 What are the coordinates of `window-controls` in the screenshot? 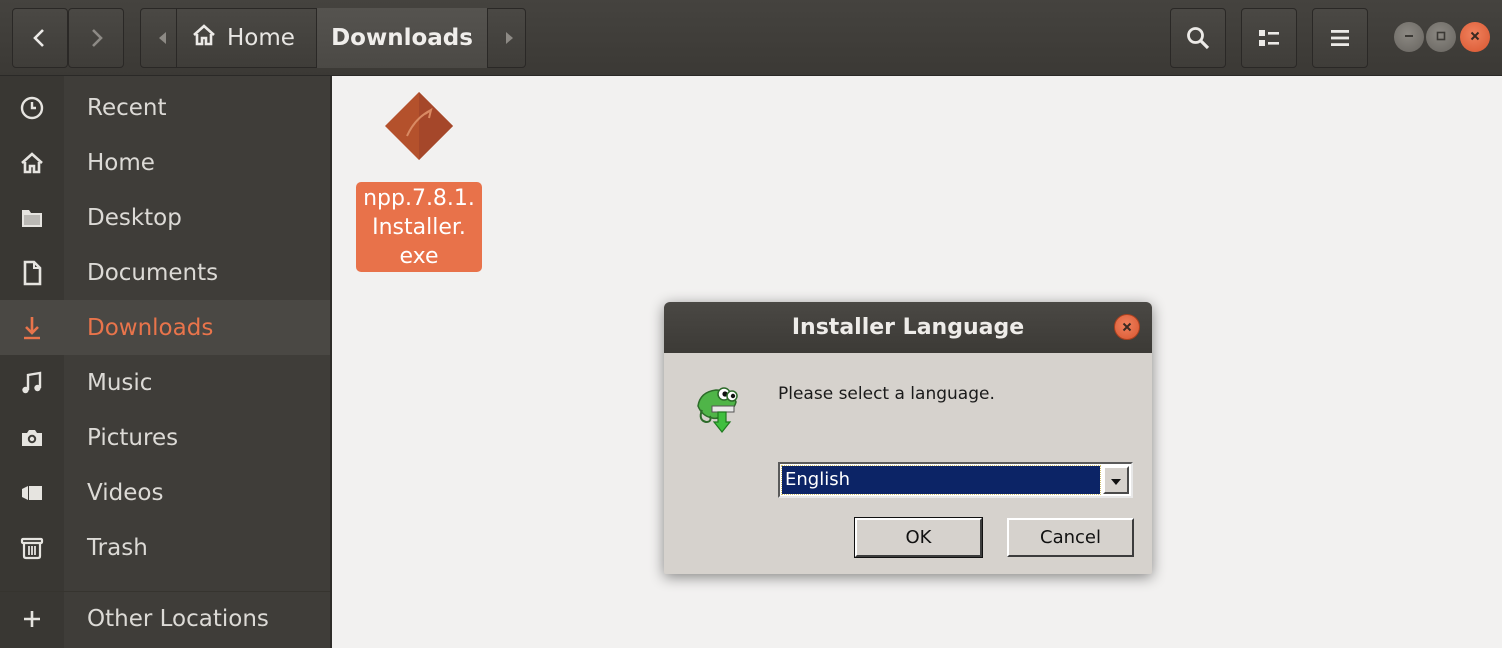 It's located at (1442, 38).